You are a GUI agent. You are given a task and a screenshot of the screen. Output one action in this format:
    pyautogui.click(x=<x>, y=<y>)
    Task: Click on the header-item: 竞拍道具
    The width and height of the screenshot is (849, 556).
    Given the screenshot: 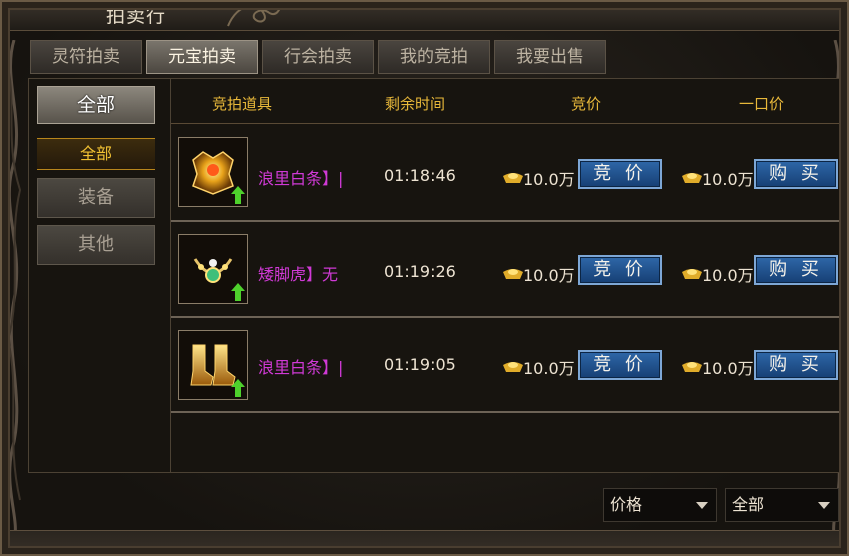 What is the action you would take?
    pyautogui.click(x=242, y=104)
    